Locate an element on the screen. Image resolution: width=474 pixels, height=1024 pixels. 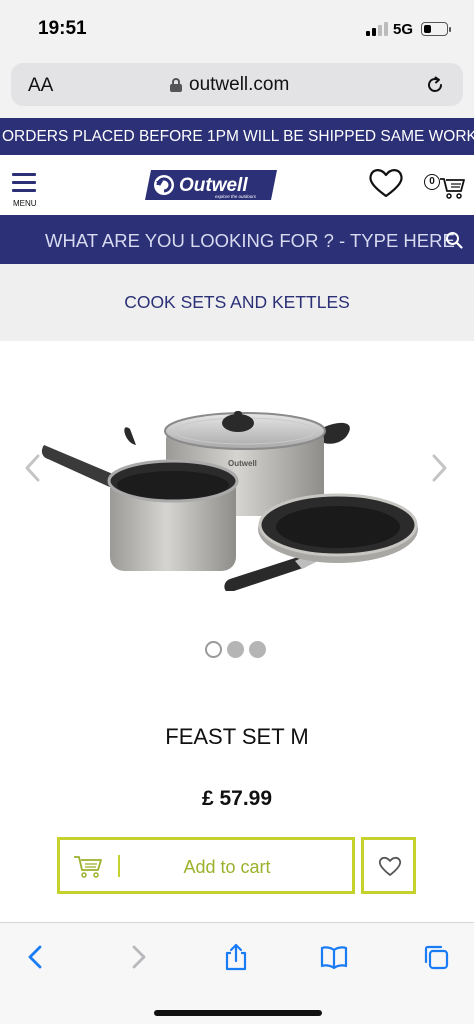
menu-button: MENU is located at coordinates (26, 192).